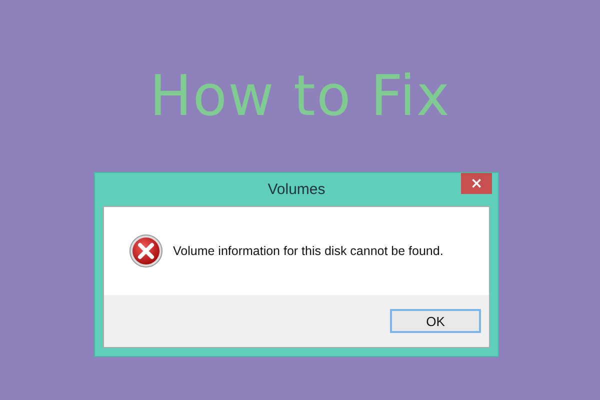 This screenshot has width=600, height=400. I want to click on window-title: Volumes, so click(297, 189).